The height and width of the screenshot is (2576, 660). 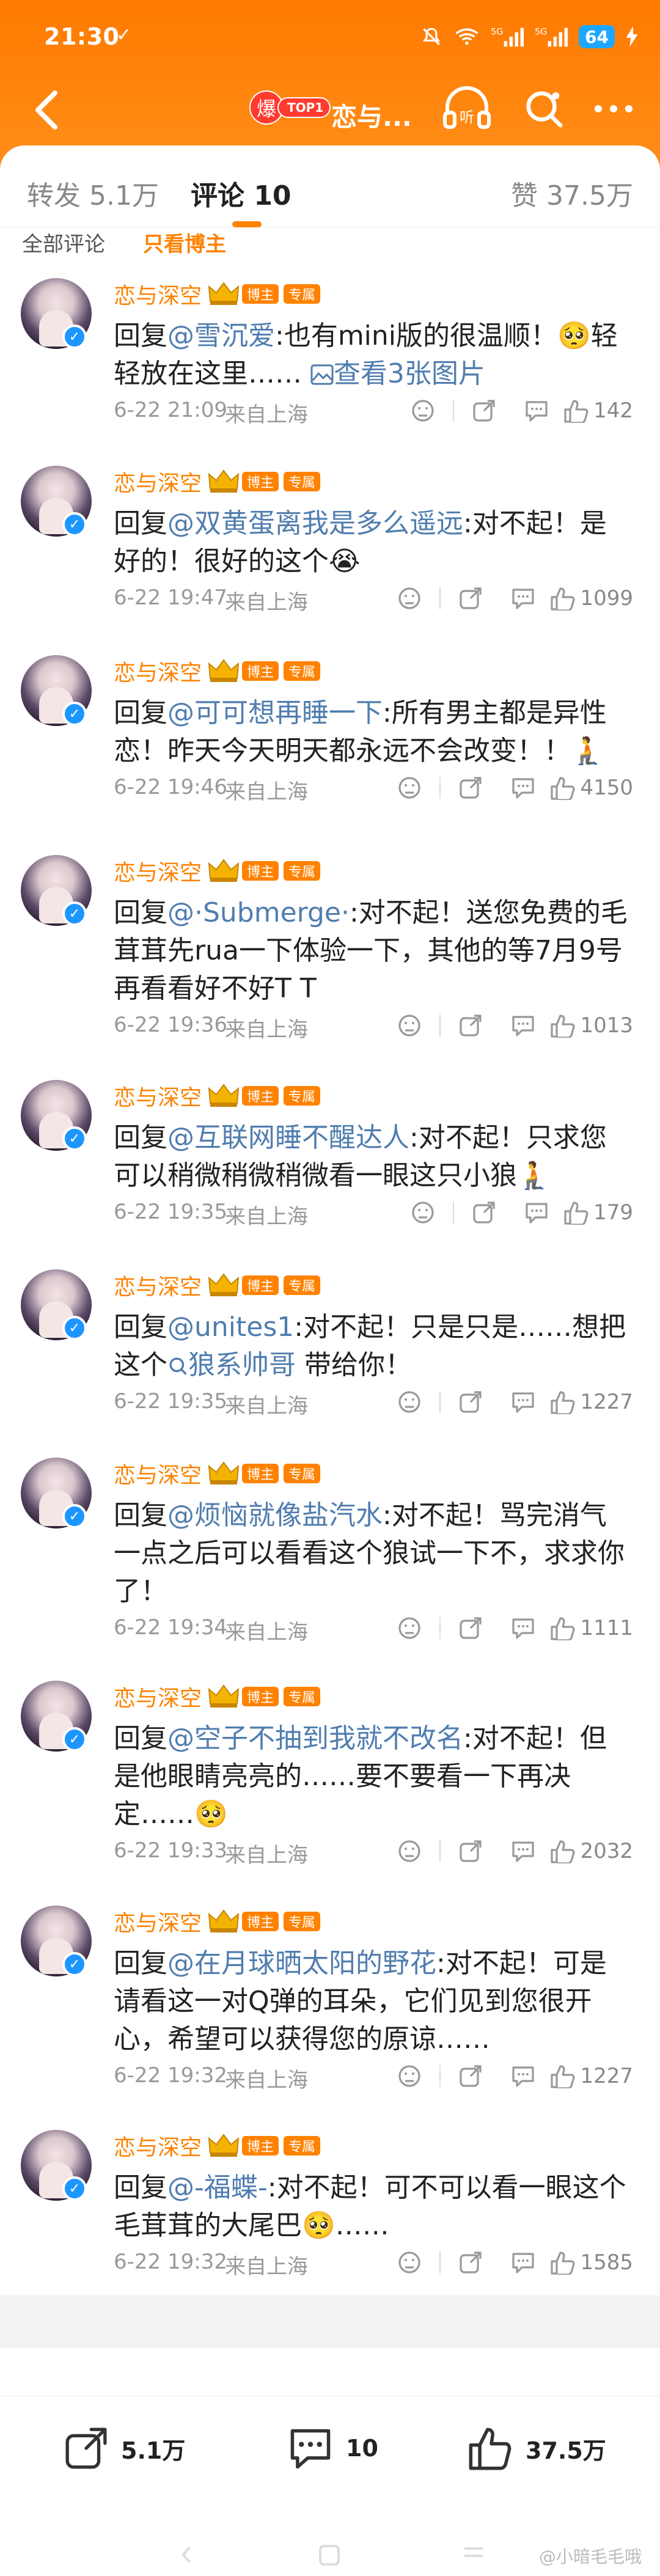 I want to click on back-button, so click(x=47, y=110).